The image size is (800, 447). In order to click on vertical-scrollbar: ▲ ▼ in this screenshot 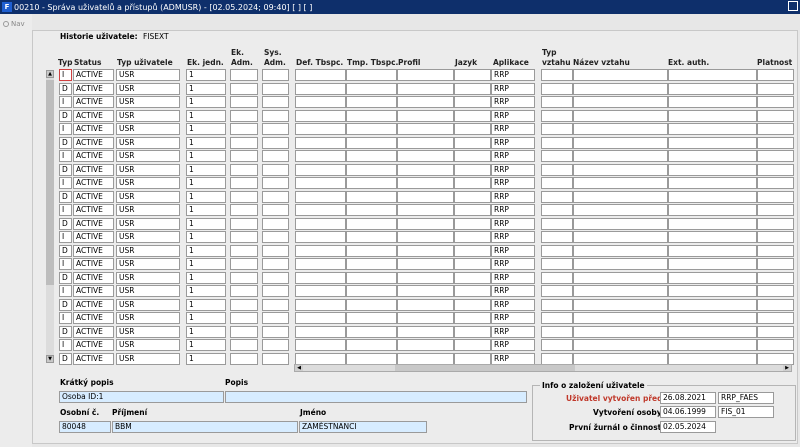, I will do `click(50, 216)`.